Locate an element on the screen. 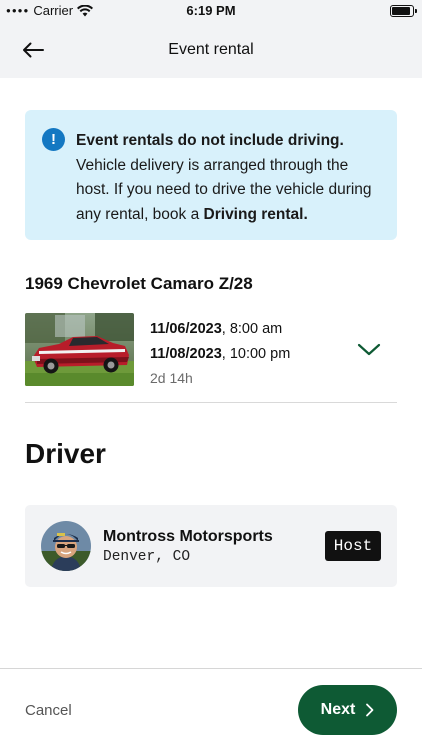 This screenshot has height=750, width=422. next-label: Next is located at coordinates (338, 709).